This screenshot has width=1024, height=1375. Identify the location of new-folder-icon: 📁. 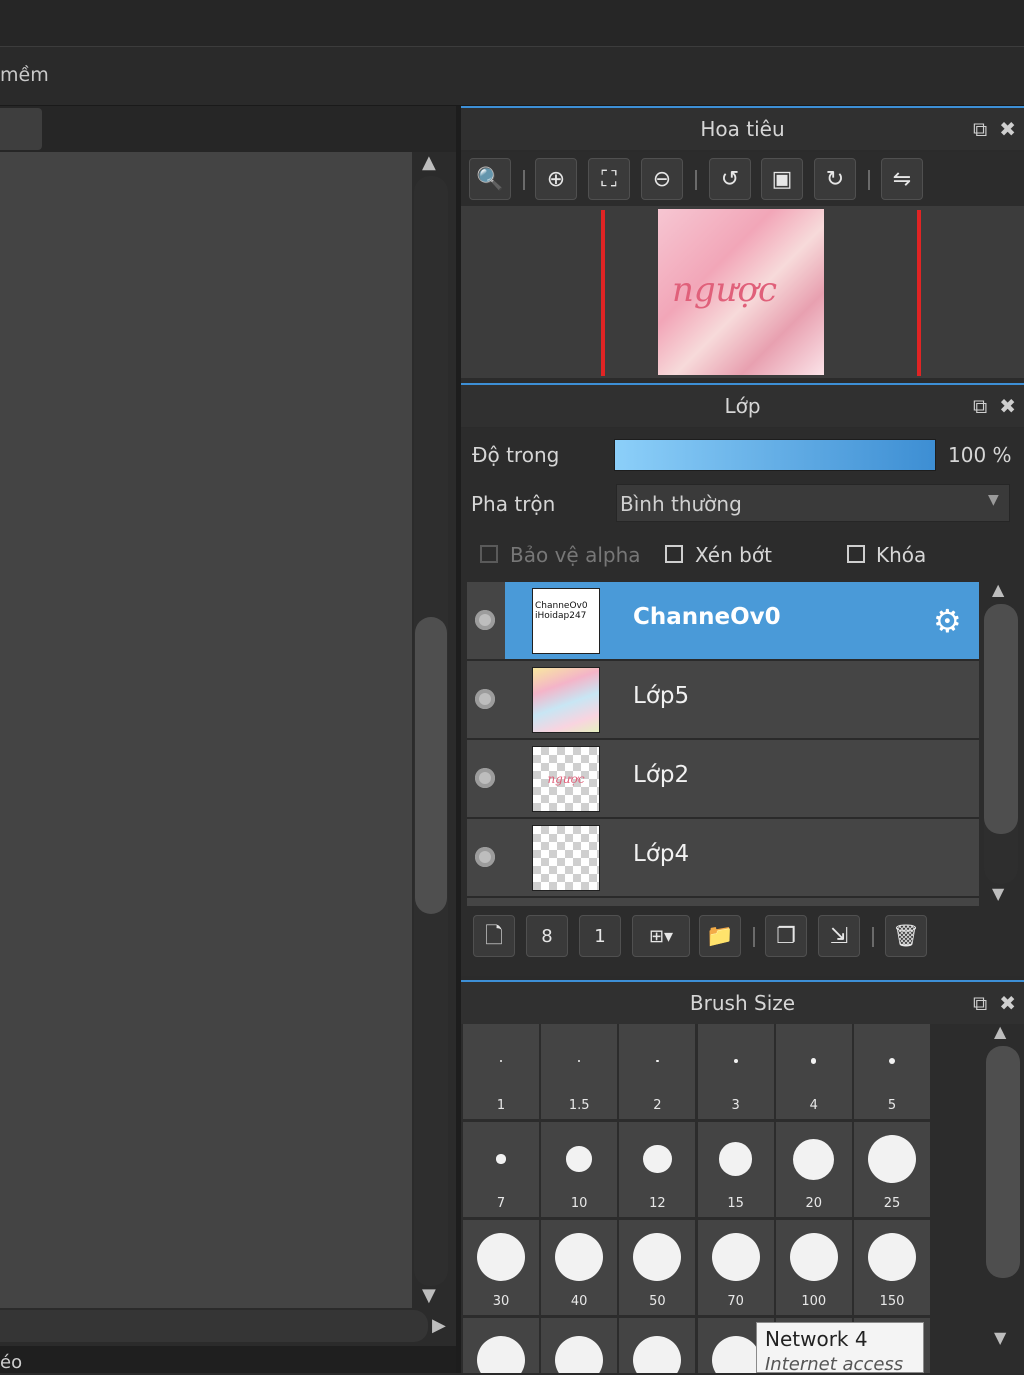
(720, 936).